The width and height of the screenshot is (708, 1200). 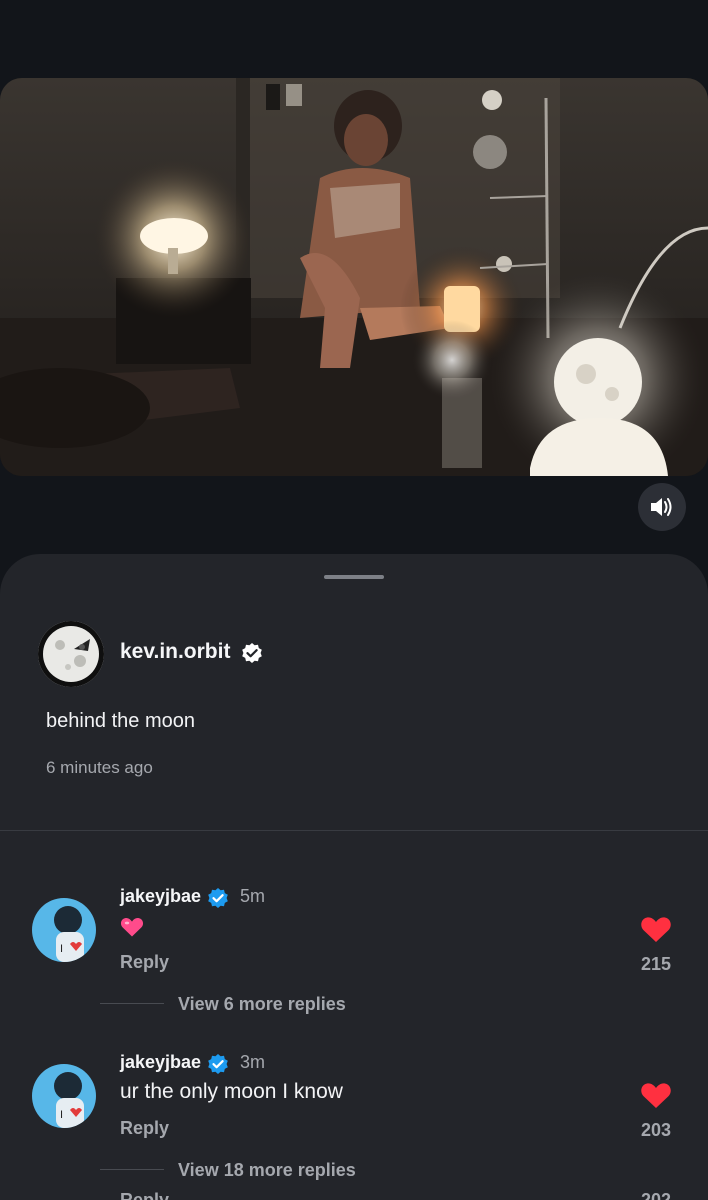 What do you see at coordinates (656, 964) in the screenshot?
I see `like-count: 215` at bounding box center [656, 964].